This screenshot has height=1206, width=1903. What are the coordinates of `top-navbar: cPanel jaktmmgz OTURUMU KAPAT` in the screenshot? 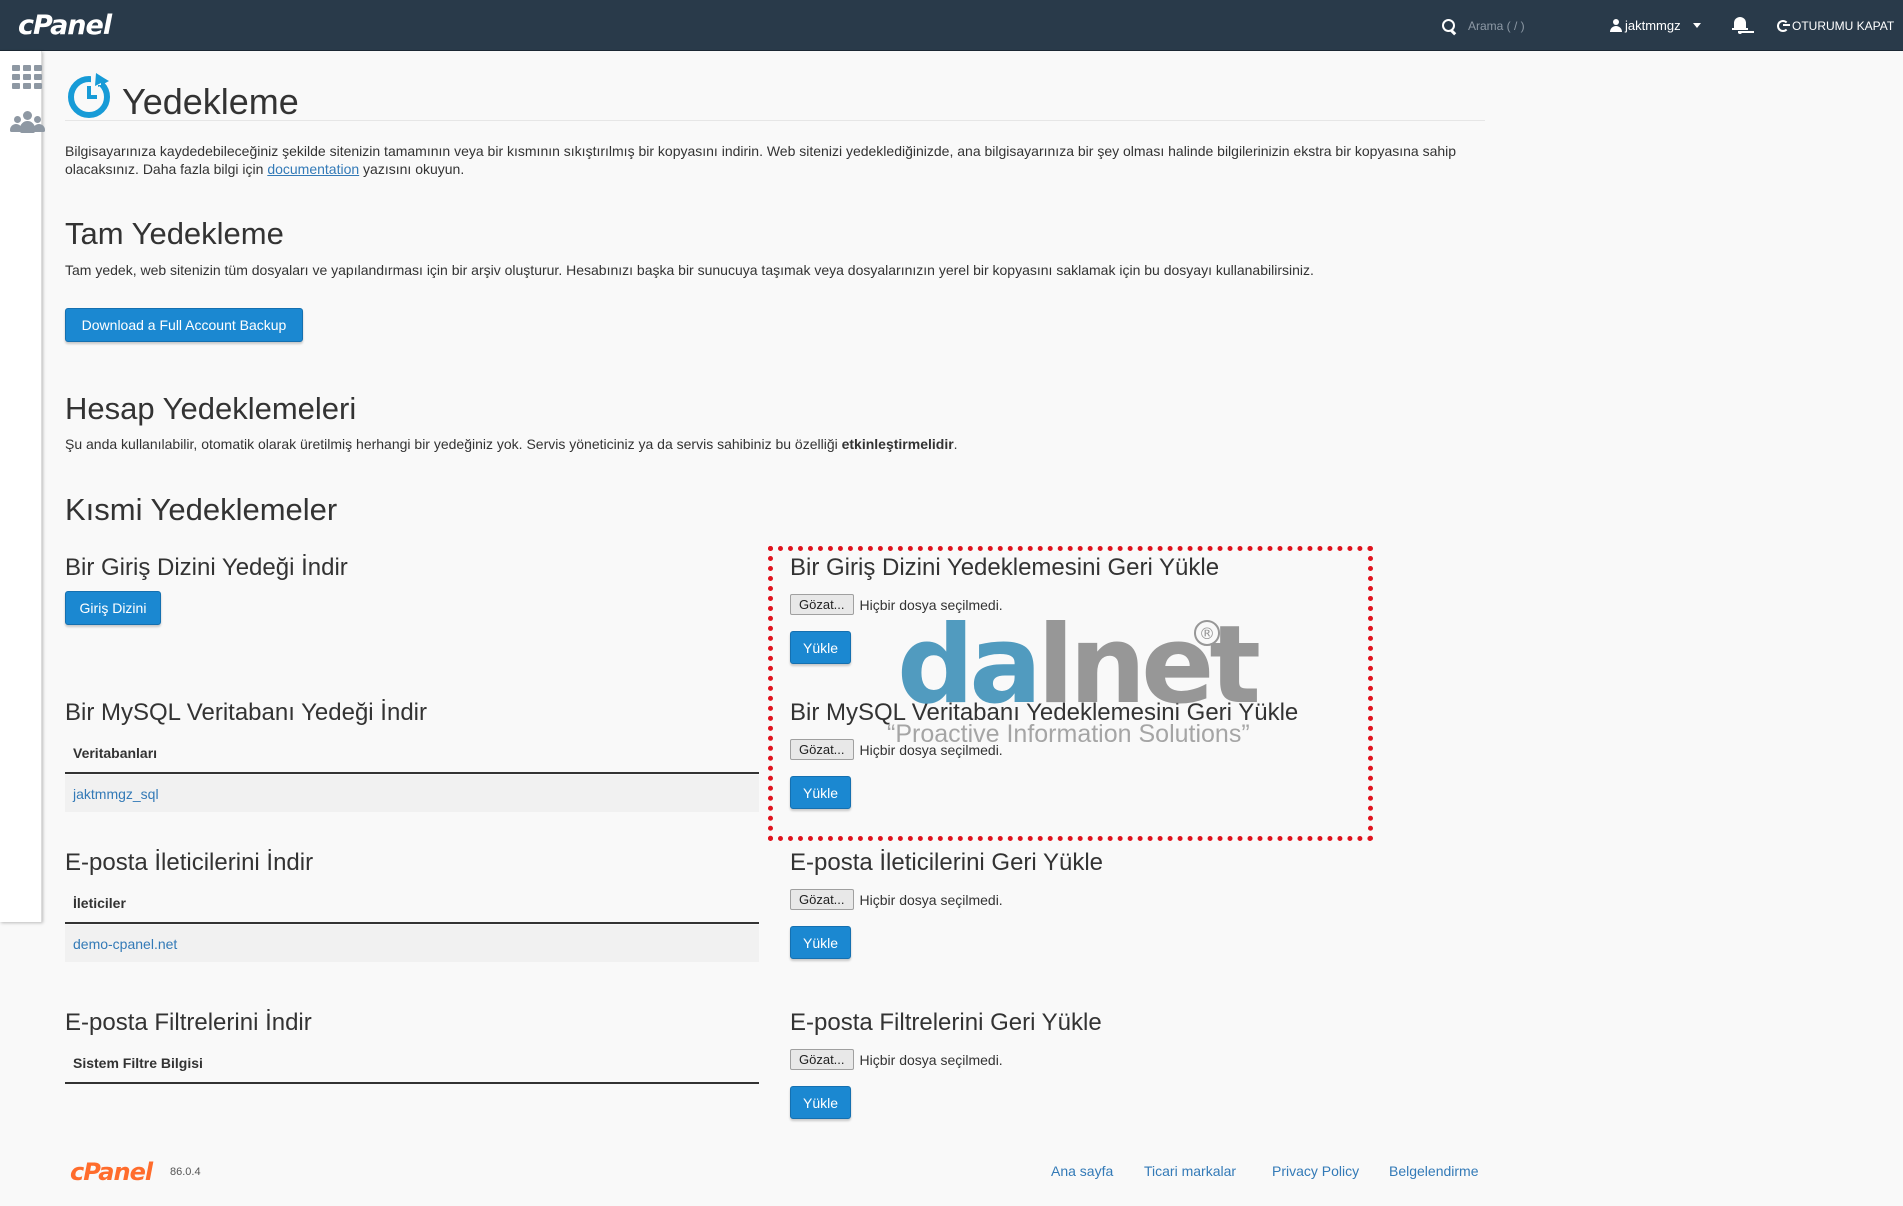 It's located at (951, 25).